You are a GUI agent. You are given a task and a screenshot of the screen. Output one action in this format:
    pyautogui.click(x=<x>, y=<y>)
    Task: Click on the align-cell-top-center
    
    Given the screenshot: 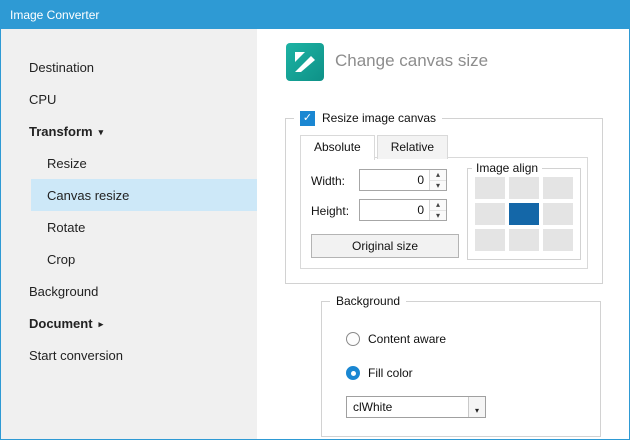 What is the action you would take?
    pyautogui.click(x=524, y=188)
    